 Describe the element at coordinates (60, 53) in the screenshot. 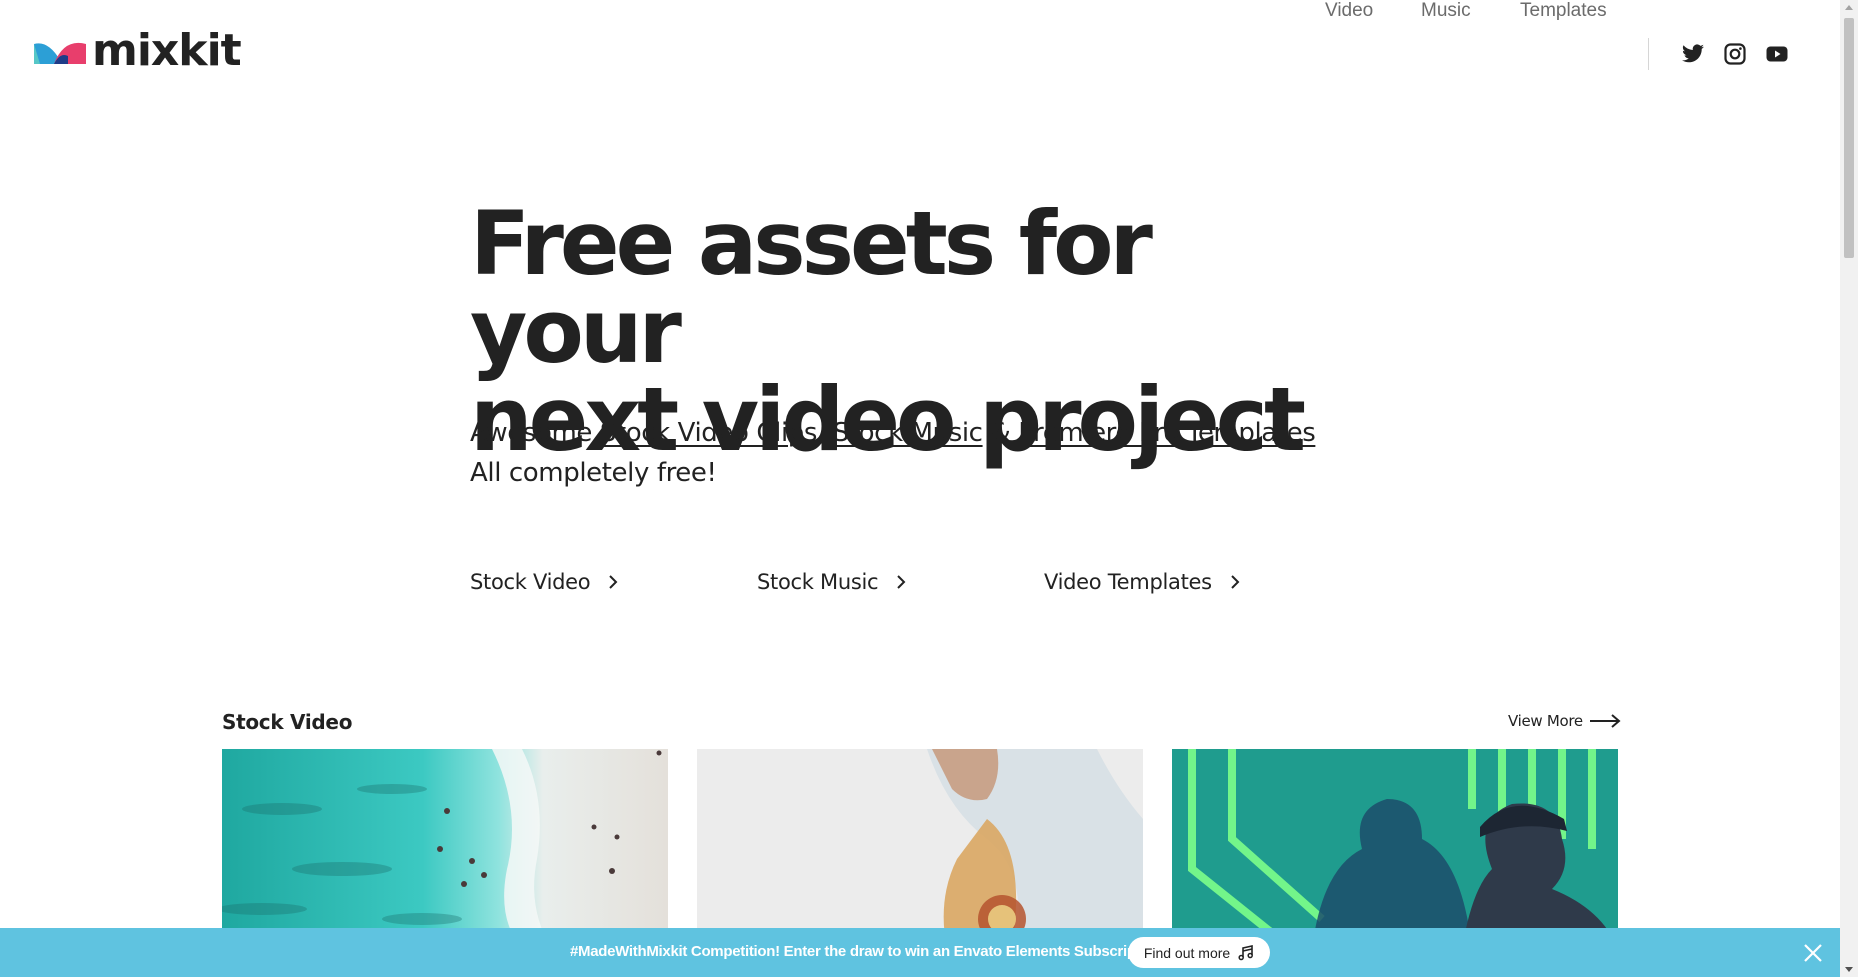

I see `logo-mark-icon` at that location.